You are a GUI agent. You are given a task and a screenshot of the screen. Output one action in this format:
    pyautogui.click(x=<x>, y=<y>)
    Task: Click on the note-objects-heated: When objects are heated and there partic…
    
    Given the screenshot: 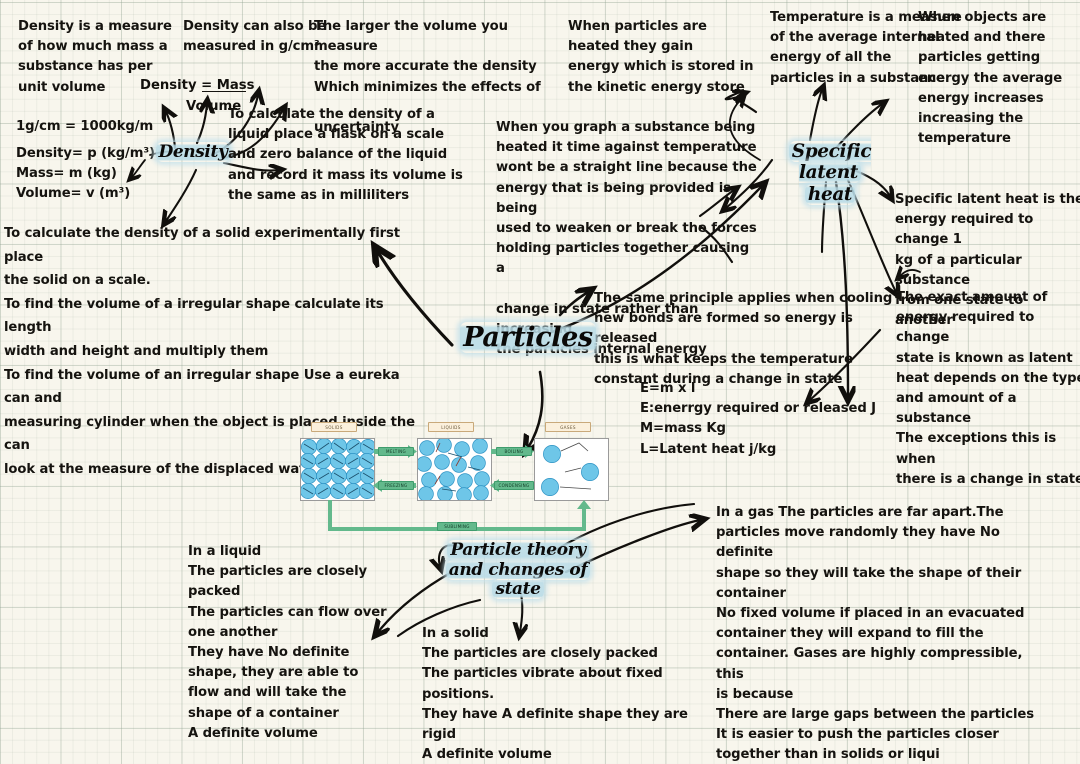 What is the action you would take?
    pyautogui.click(x=990, y=78)
    